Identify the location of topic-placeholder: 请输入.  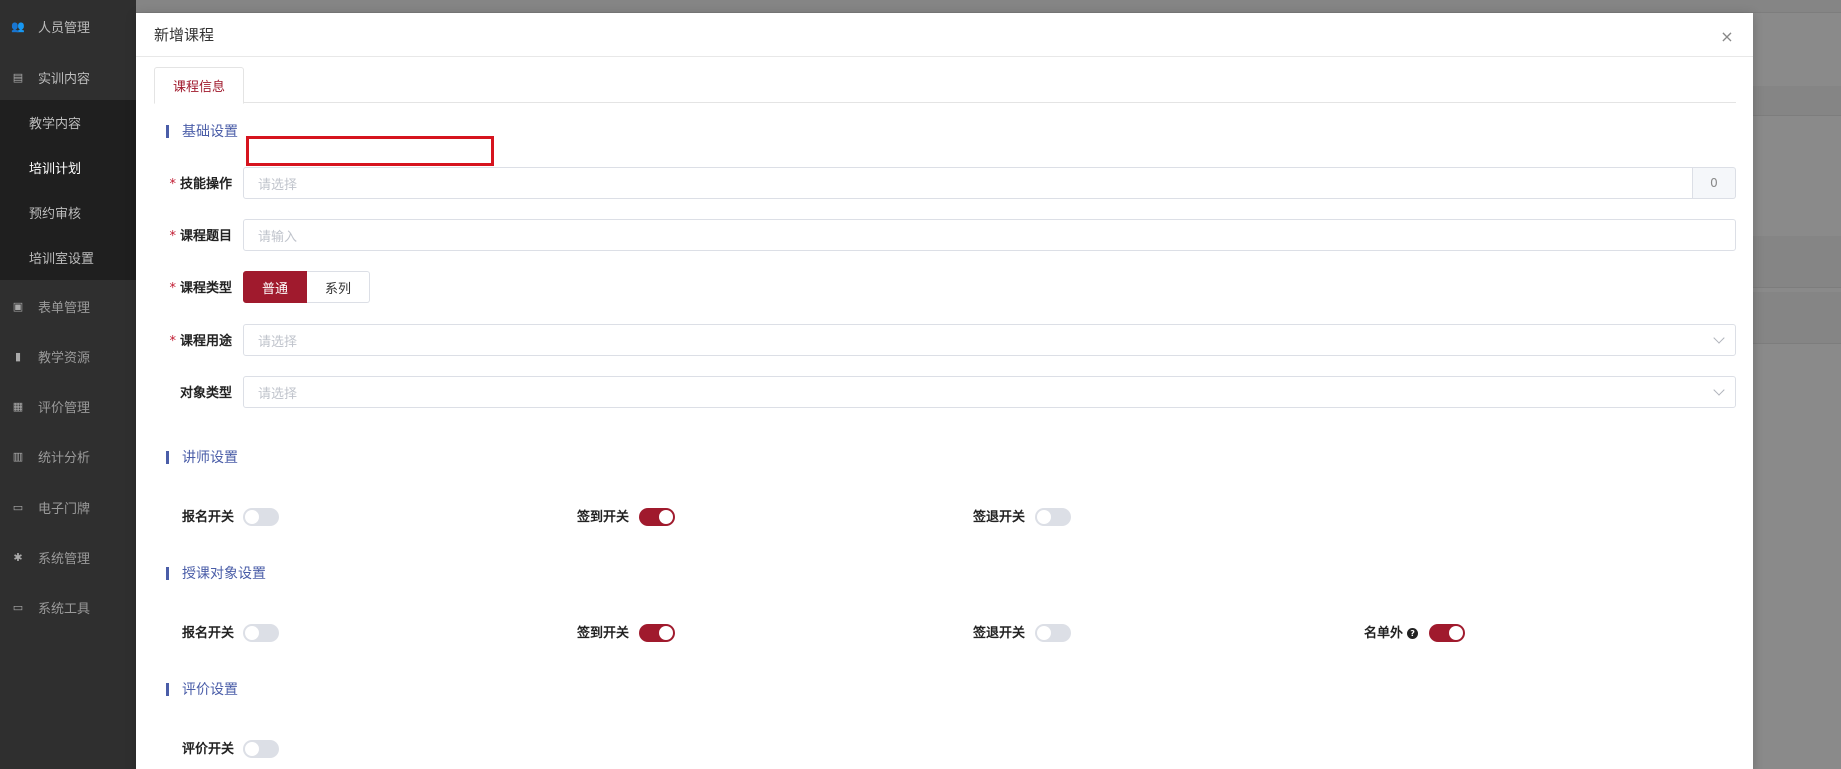
(278, 237).